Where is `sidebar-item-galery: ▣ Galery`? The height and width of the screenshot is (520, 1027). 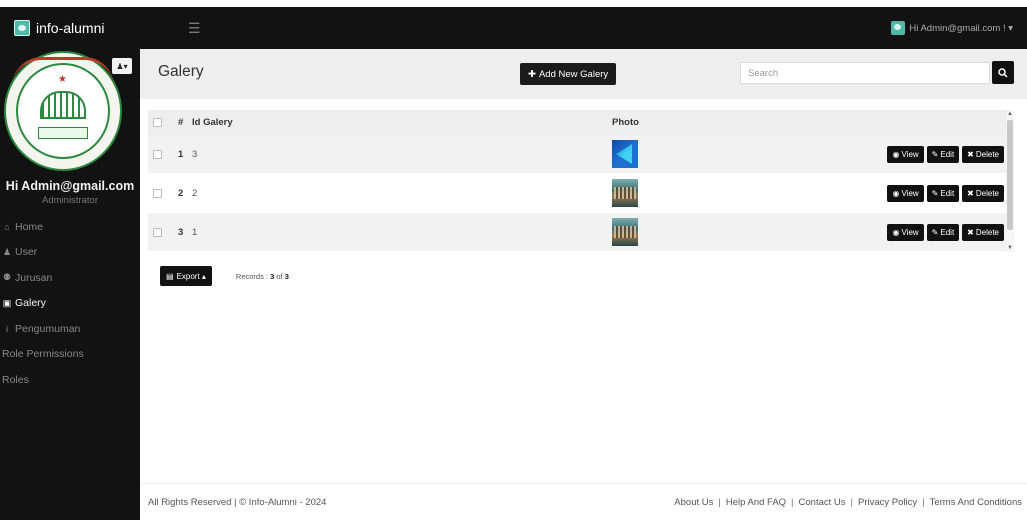
sidebar-item-galery: ▣ Galery is located at coordinates (70, 304).